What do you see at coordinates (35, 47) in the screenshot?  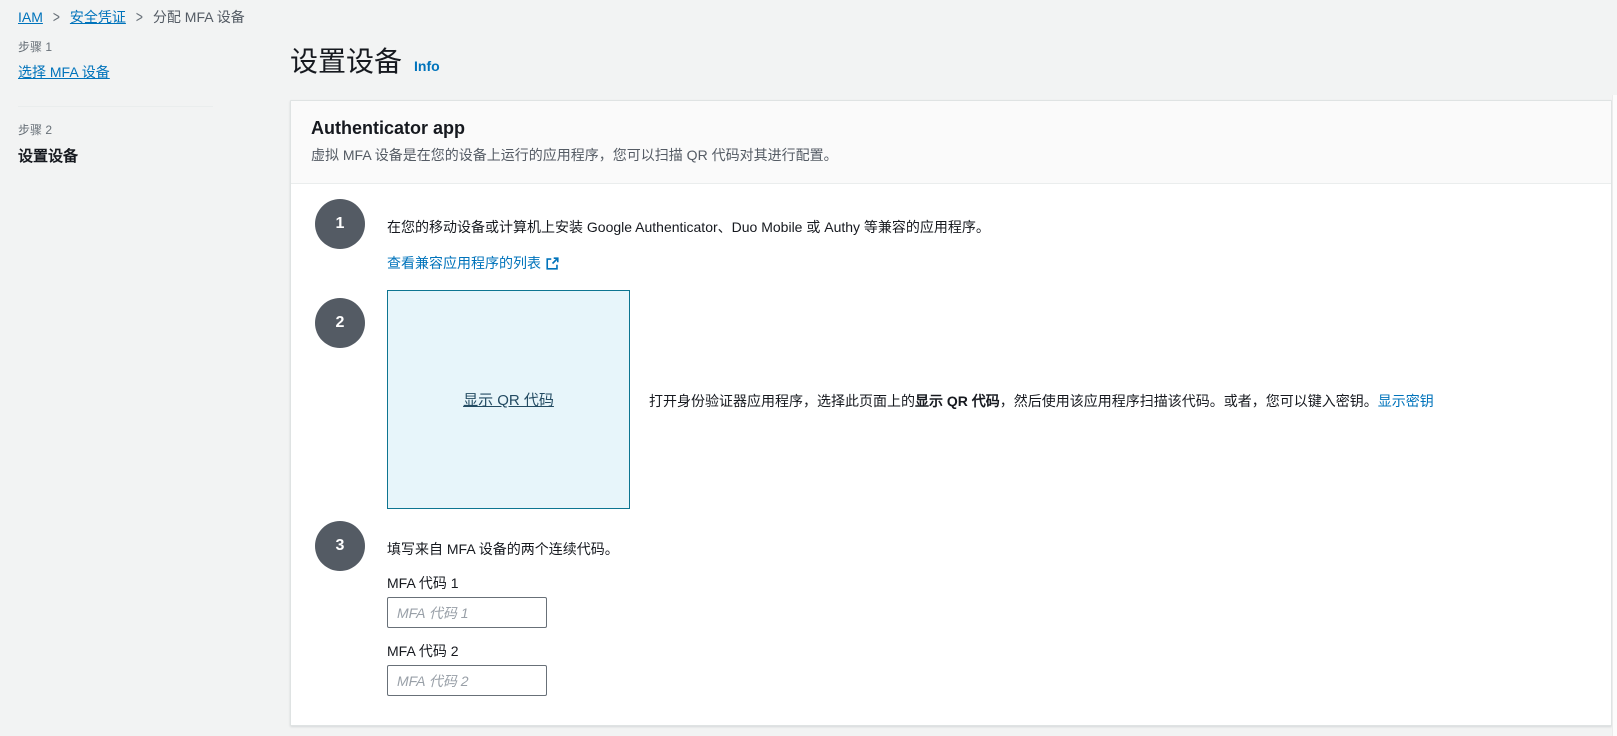 I see `step1-label: 步骤 1` at bounding box center [35, 47].